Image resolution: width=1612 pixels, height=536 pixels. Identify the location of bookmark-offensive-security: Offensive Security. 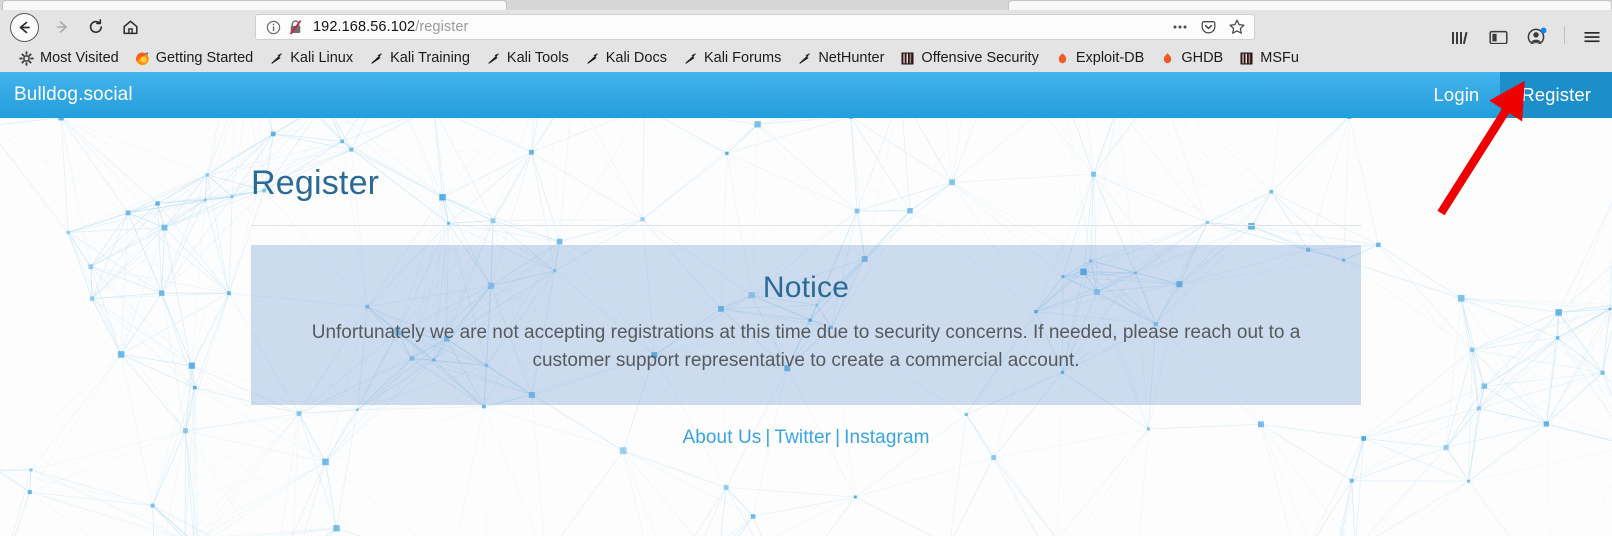
(970, 58).